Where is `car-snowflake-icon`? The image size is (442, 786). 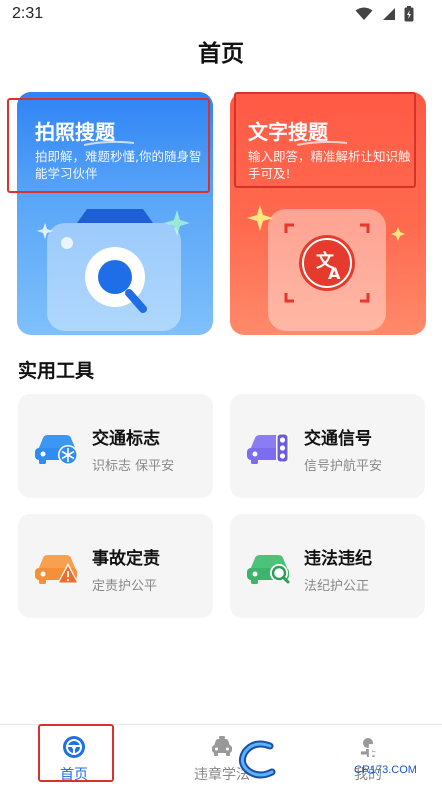 car-snowflake-icon is located at coordinates (56, 450).